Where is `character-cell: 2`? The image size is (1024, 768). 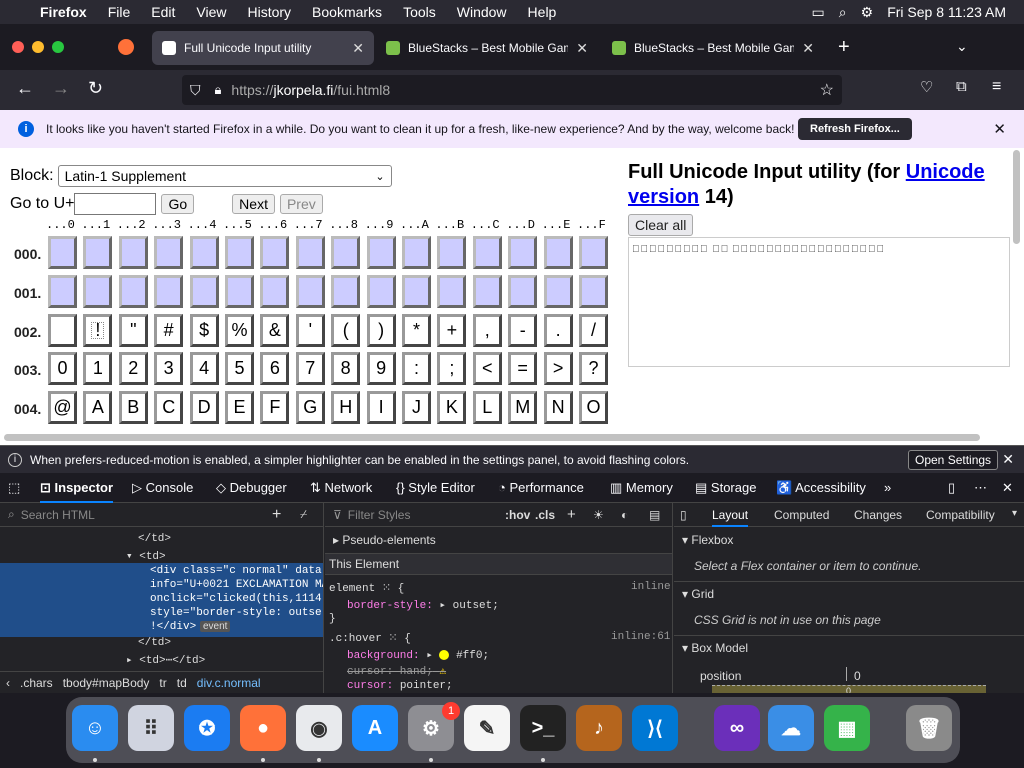
character-cell: 2 is located at coordinates (133, 369).